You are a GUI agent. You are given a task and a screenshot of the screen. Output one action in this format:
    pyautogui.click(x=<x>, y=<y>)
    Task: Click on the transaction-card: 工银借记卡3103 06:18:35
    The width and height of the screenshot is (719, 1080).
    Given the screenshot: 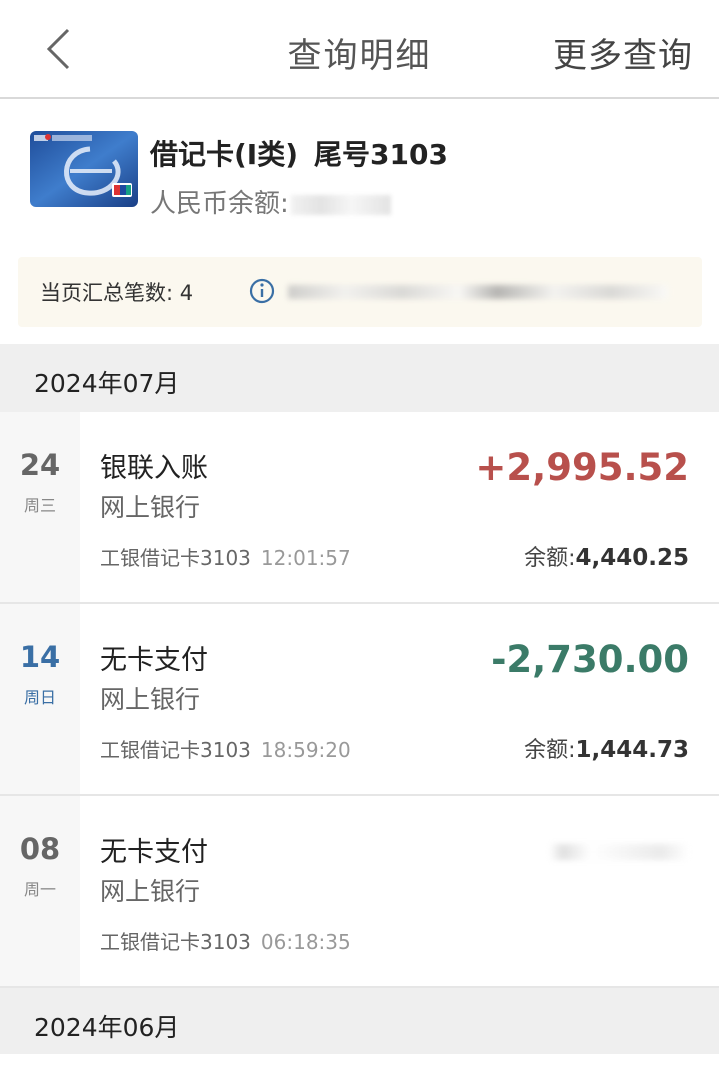 What is the action you would take?
    pyautogui.click(x=225, y=940)
    